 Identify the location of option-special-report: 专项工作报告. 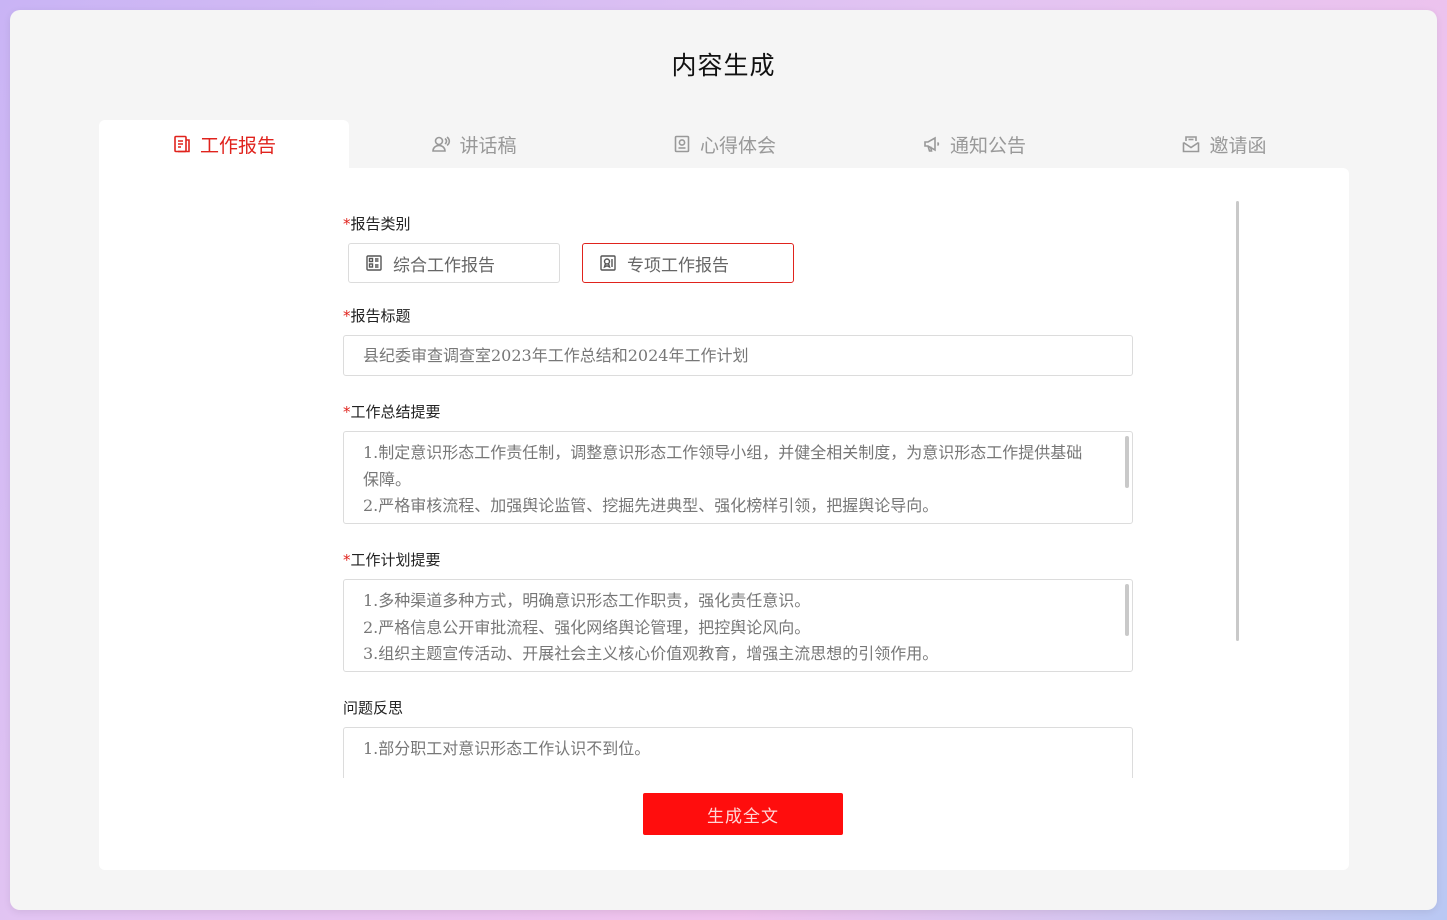
(688, 263).